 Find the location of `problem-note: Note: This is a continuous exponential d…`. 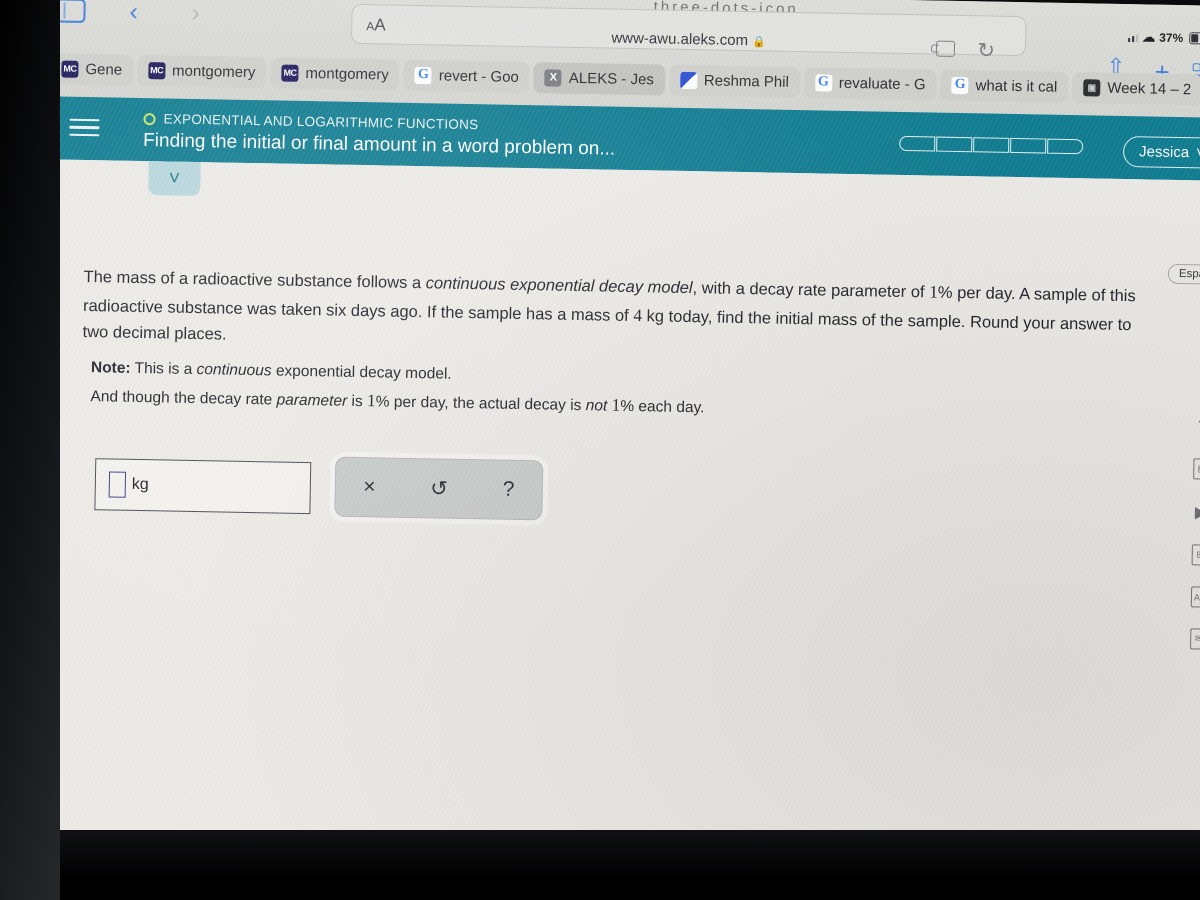

problem-note: Note: This is a continuous exponential d… is located at coordinates (590, 392).